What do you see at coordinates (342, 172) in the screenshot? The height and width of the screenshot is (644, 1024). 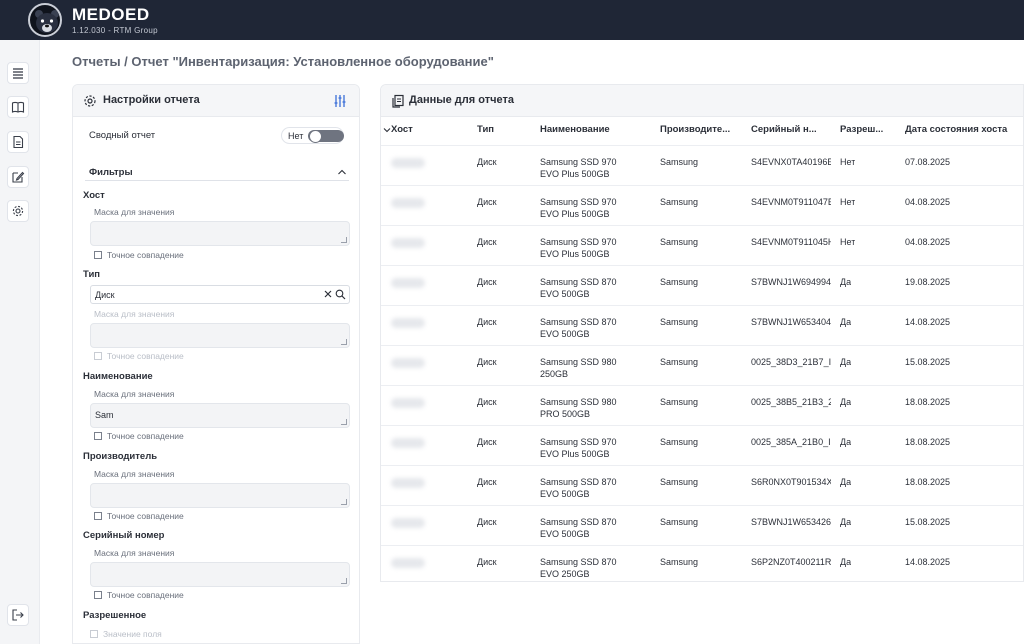 I see `chevron-up-icon` at bounding box center [342, 172].